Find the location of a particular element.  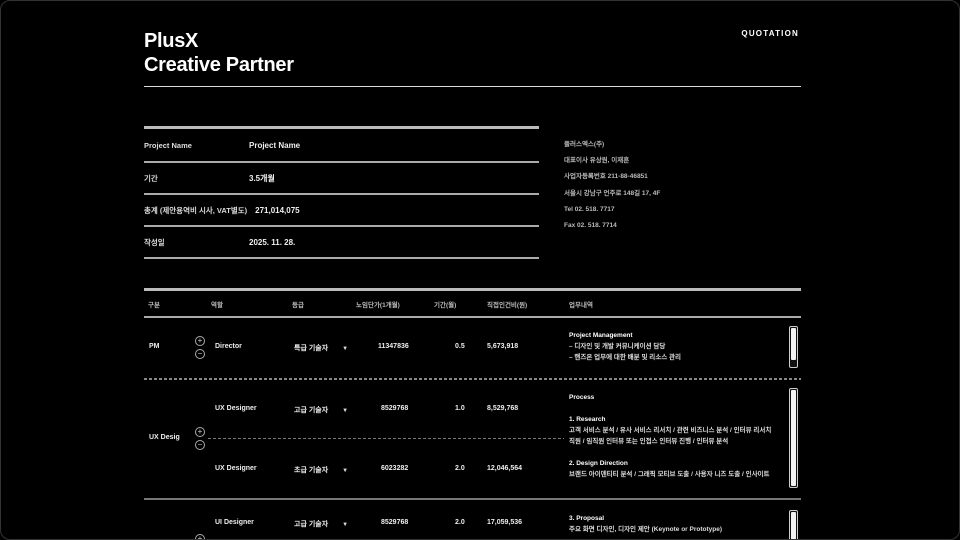

info-key: 총계 (제안용역비 시사, VAT별도) is located at coordinates (196, 210).